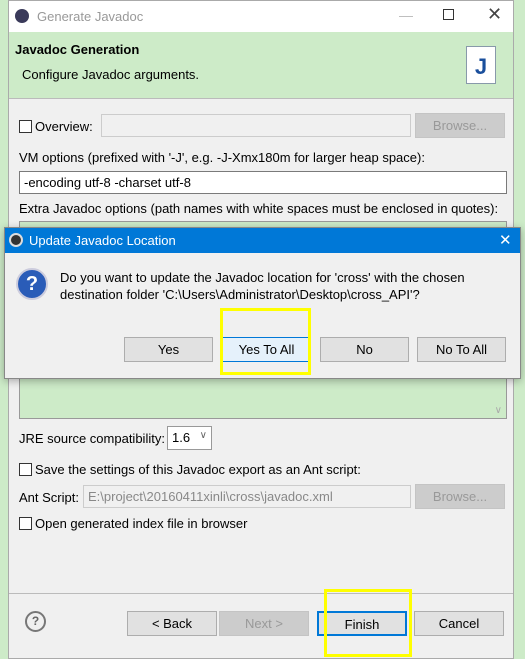  Describe the element at coordinates (494, 14) in the screenshot. I see `close-button: ✕` at that location.